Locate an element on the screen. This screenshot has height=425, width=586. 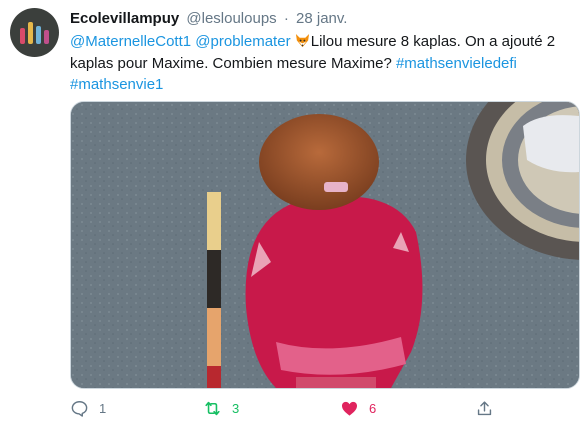
like-count: 6 is located at coordinates (373, 408).